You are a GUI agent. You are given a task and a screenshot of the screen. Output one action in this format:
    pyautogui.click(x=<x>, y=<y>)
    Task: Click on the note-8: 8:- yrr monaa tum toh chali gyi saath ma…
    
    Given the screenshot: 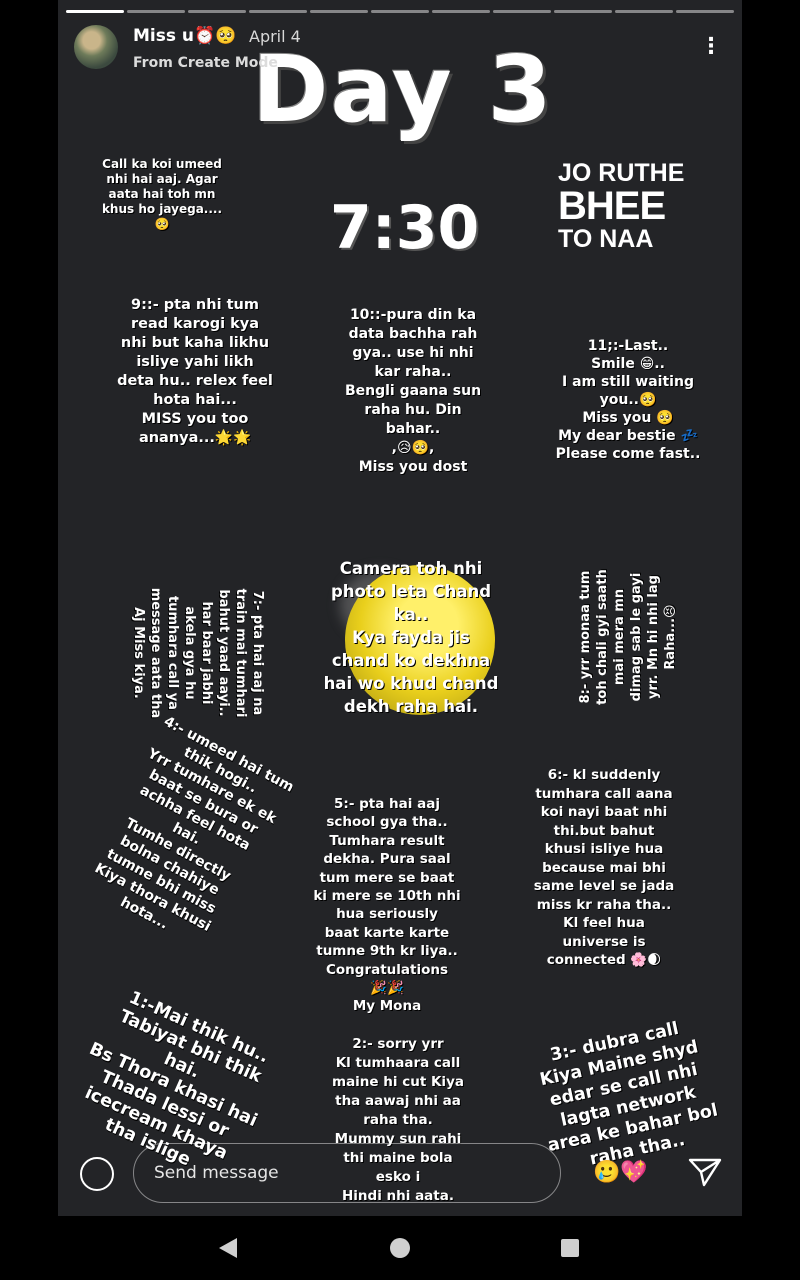 What is the action you would take?
    pyautogui.click(x=628, y=637)
    